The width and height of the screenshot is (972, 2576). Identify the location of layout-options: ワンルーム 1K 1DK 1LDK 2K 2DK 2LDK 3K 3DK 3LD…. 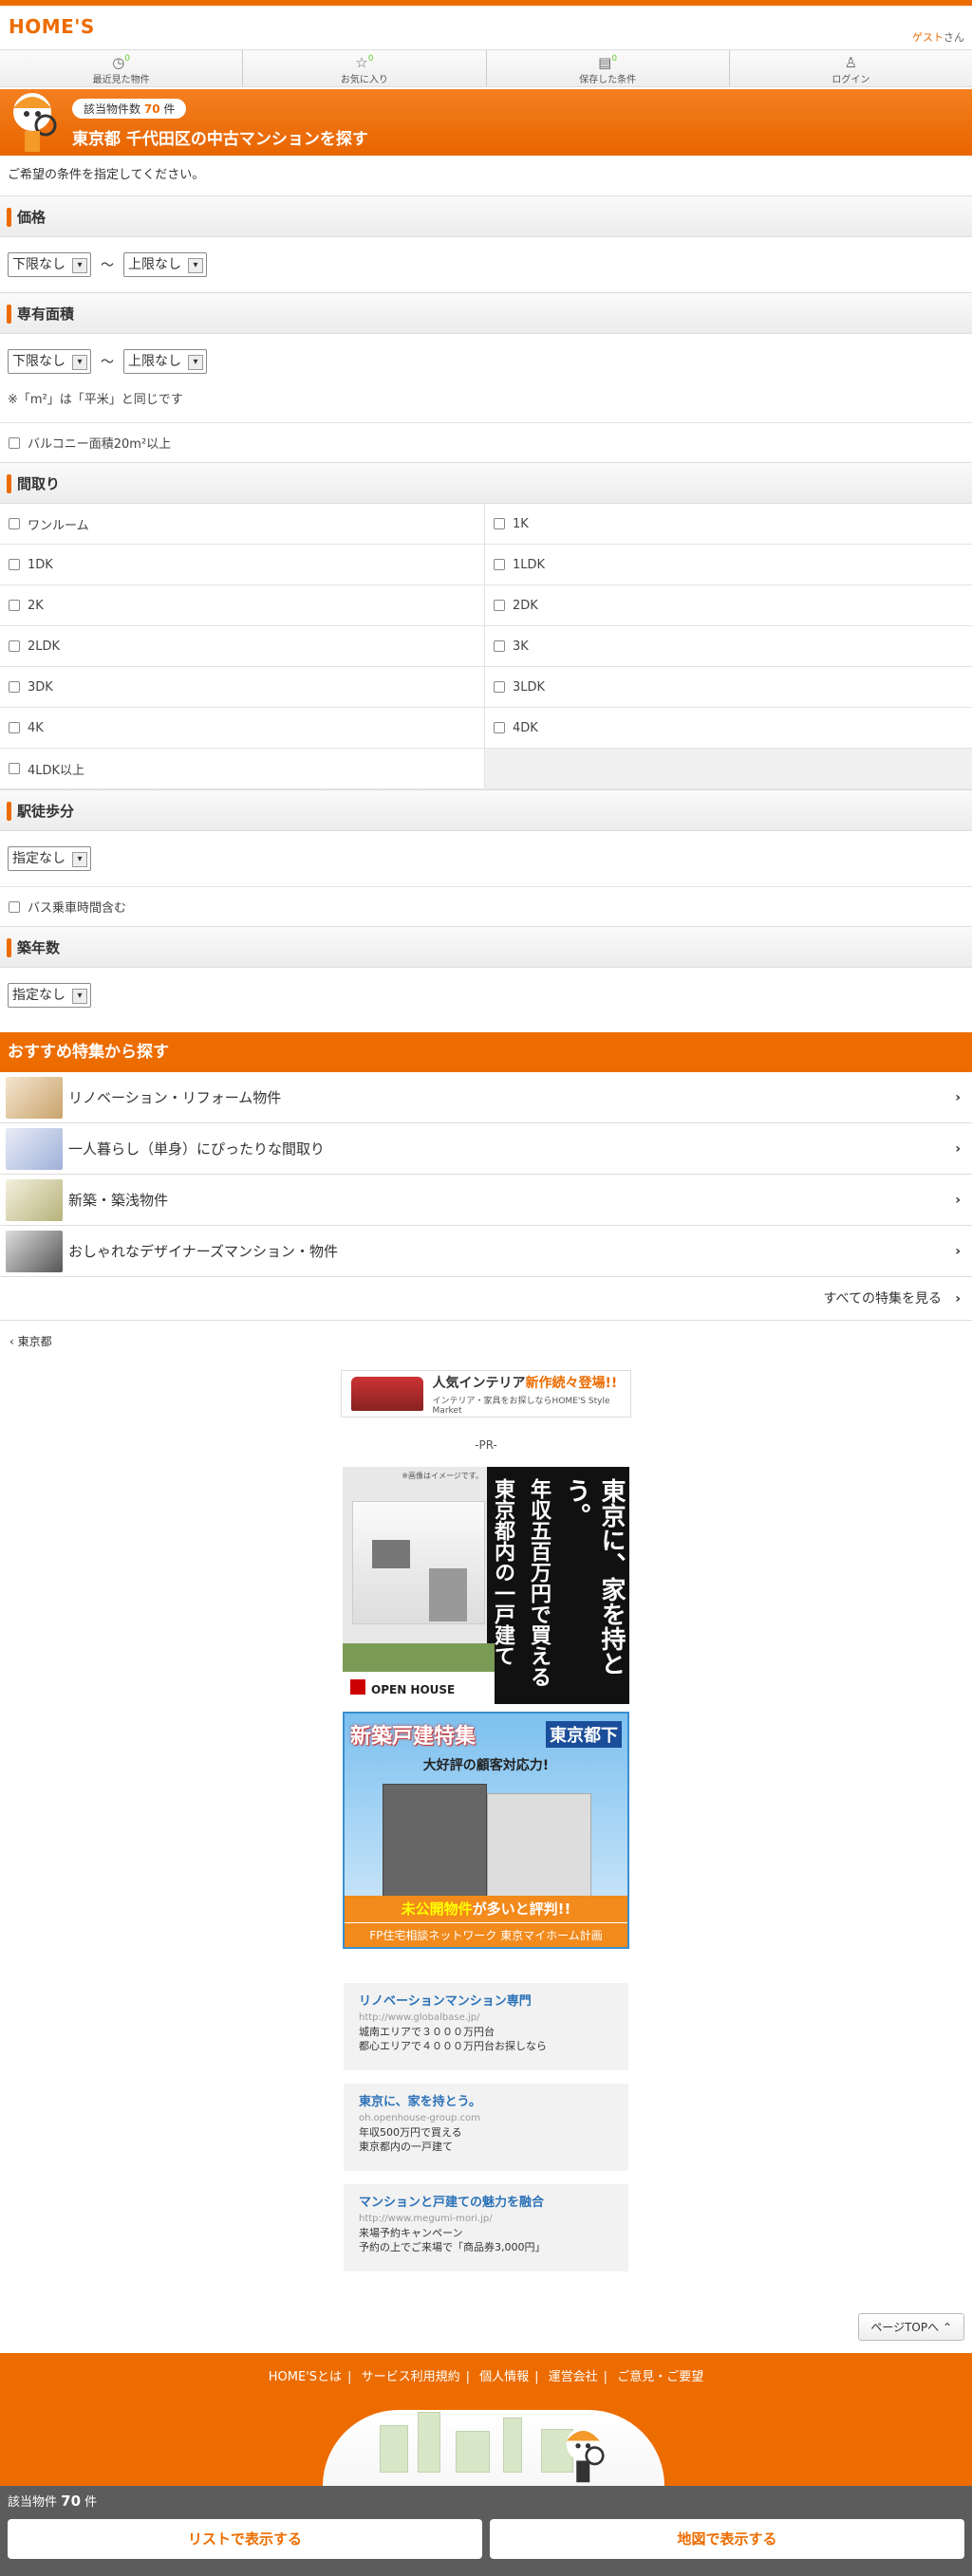
(486, 646).